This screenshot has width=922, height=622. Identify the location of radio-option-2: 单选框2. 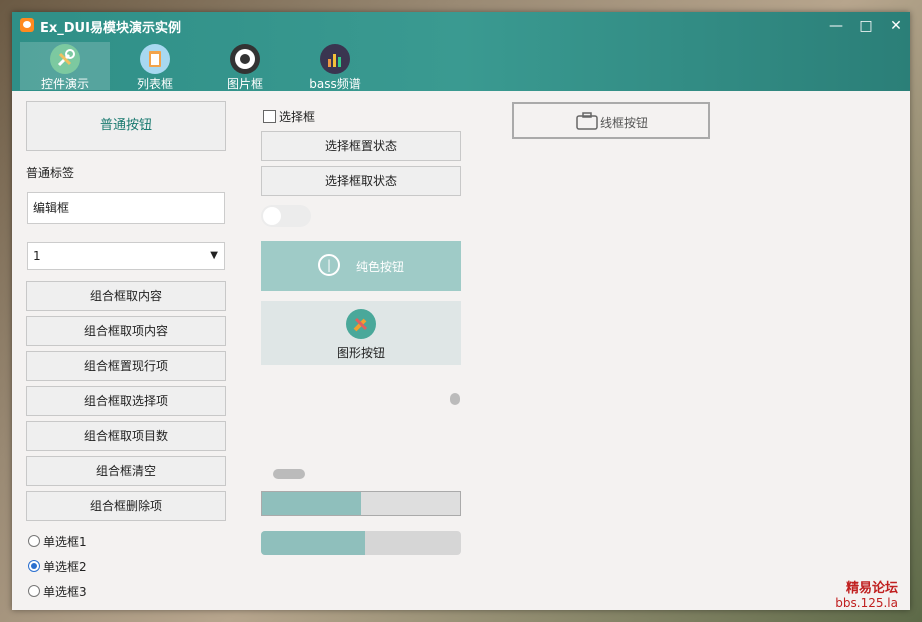
(57, 566).